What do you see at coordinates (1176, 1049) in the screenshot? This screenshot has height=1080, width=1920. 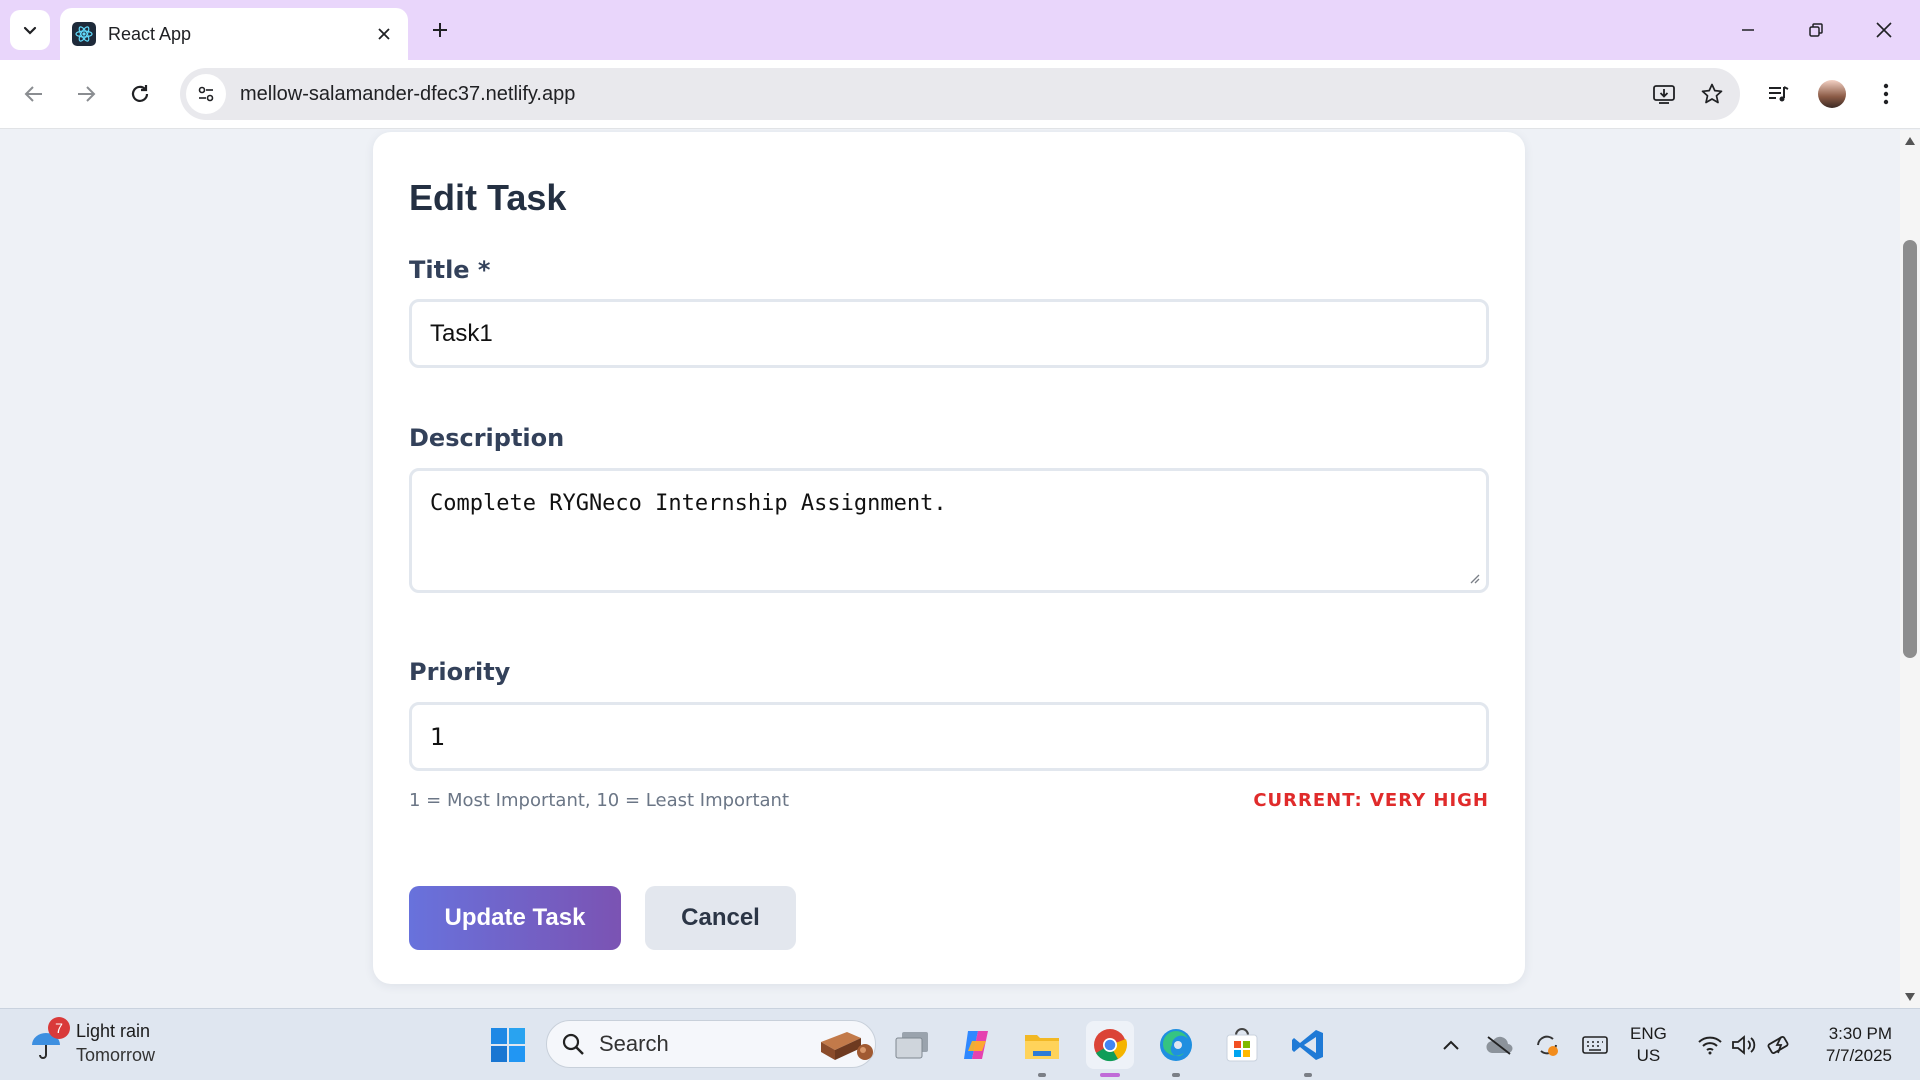 I see `edge-icon` at bounding box center [1176, 1049].